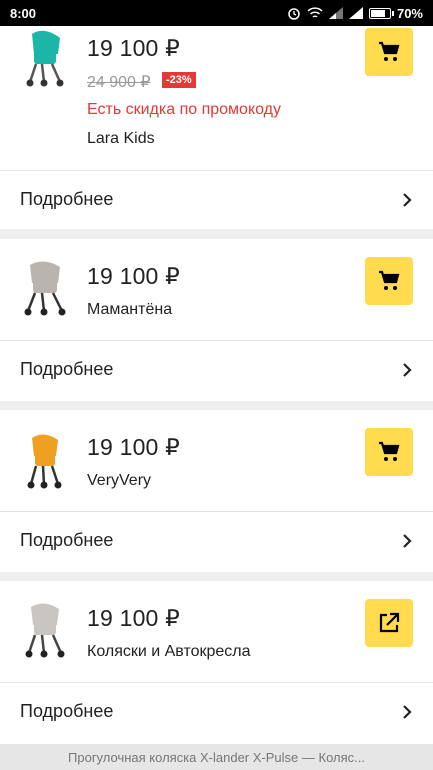 The width and height of the screenshot is (433, 770). What do you see at coordinates (129, 310) in the screenshot?
I see `shop-name: Мамантёна` at bounding box center [129, 310].